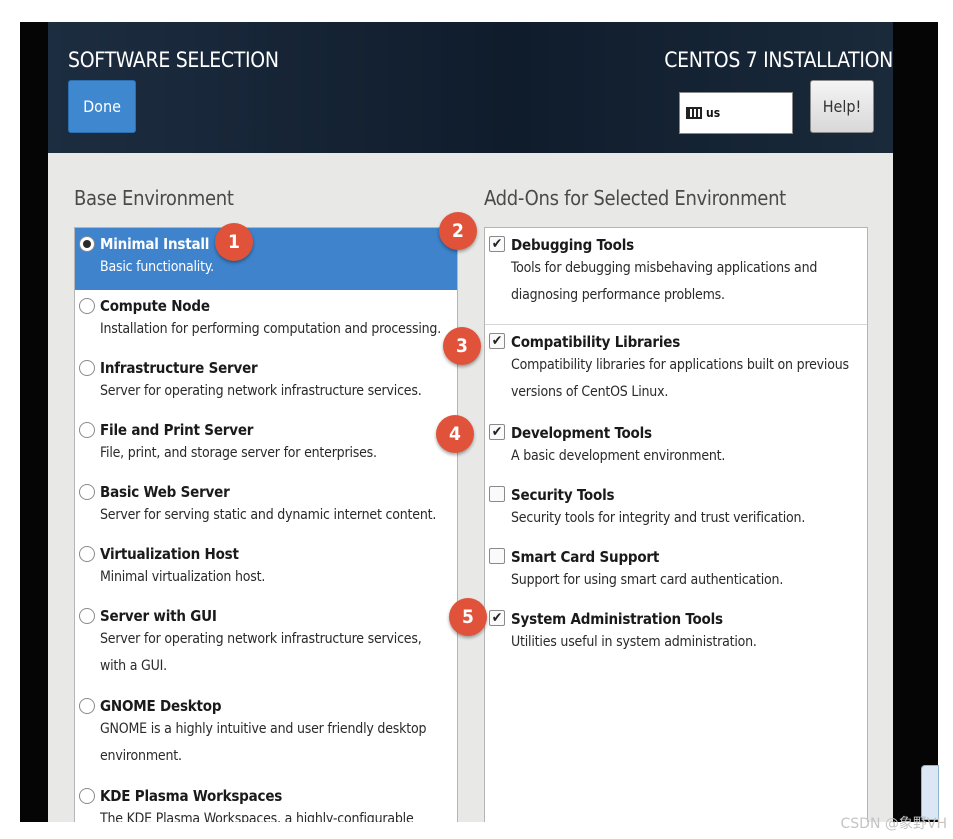 This screenshot has height=839, width=953. What do you see at coordinates (173, 60) in the screenshot?
I see `page-title: SOFTWARE SELECTION` at bounding box center [173, 60].